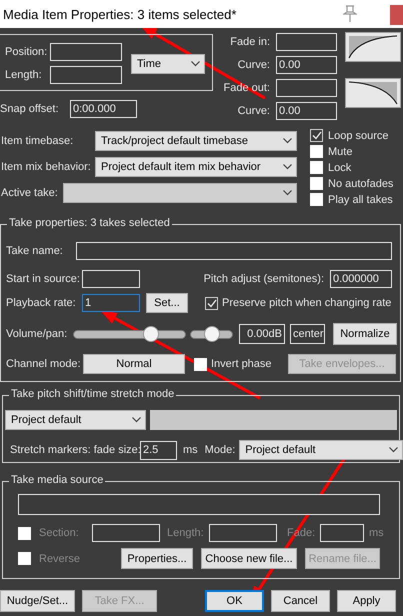  Describe the element at coordinates (44, 364) in the screenshot. I see `channel-mode-label: Channel mode:` at that location.